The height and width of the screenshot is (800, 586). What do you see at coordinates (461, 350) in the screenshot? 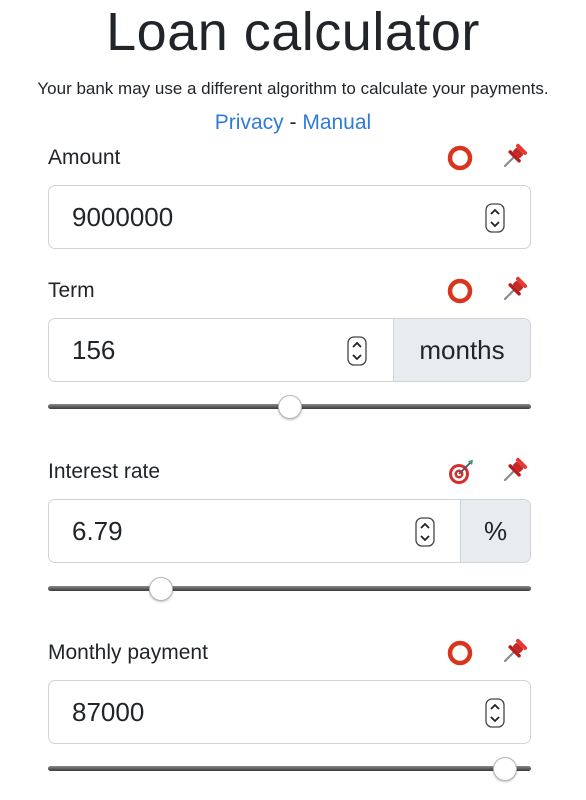
I see `term-unit-addon: months` at bounding box center [461, 350].